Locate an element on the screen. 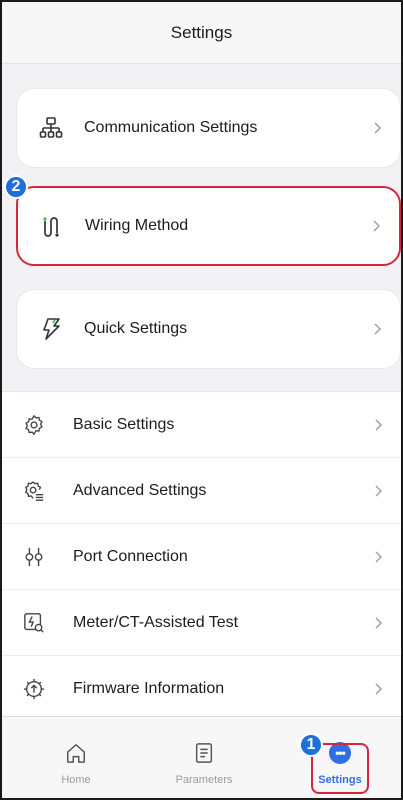  meter-ct-test-row: Meter/CT-Assisted Test is located at coordinates (201, 623).